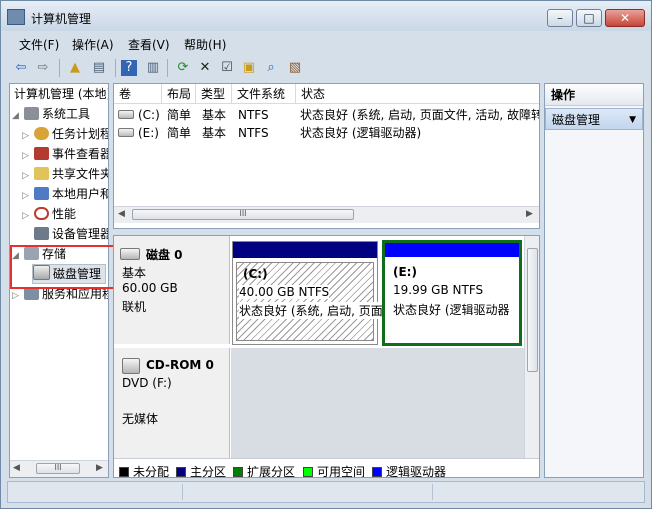 This screenshot has height=509, width=652. I want to click on tree-item-root: 计算机管理 (本地), so click(61, 94).